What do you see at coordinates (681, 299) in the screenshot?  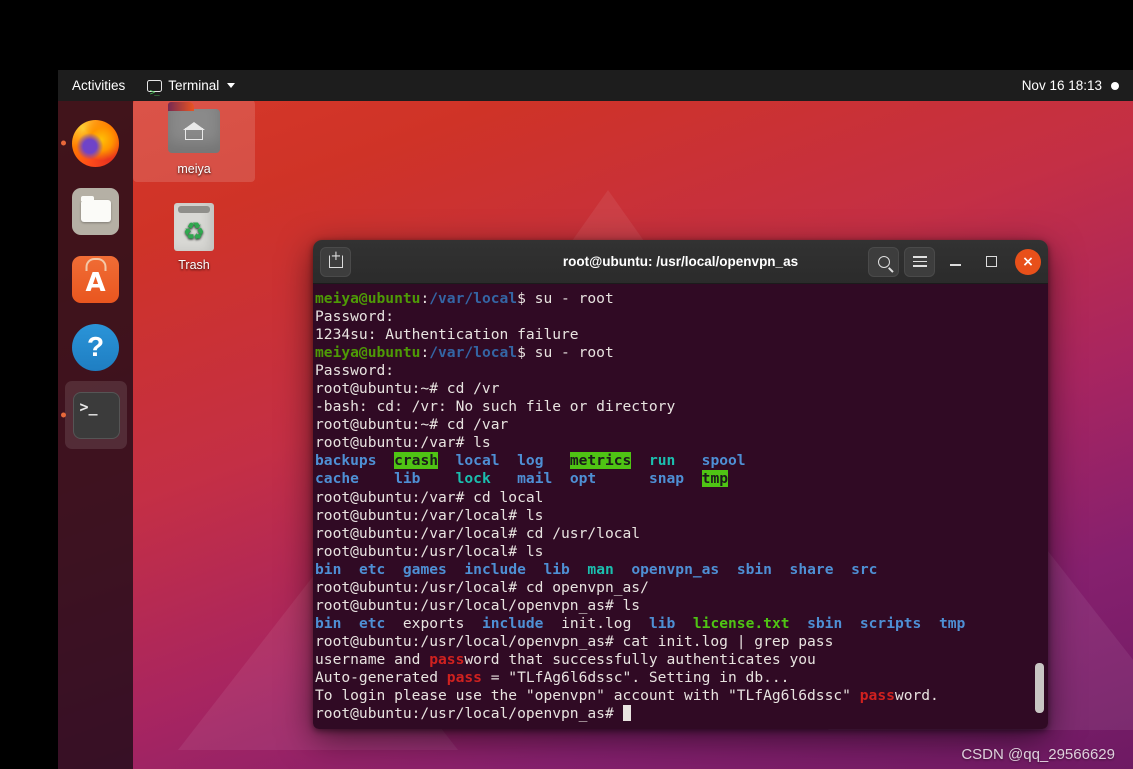 I see `terminal-line: meiya@ubuntu:/var/local$ su - root` at bounding box center [681, 299].